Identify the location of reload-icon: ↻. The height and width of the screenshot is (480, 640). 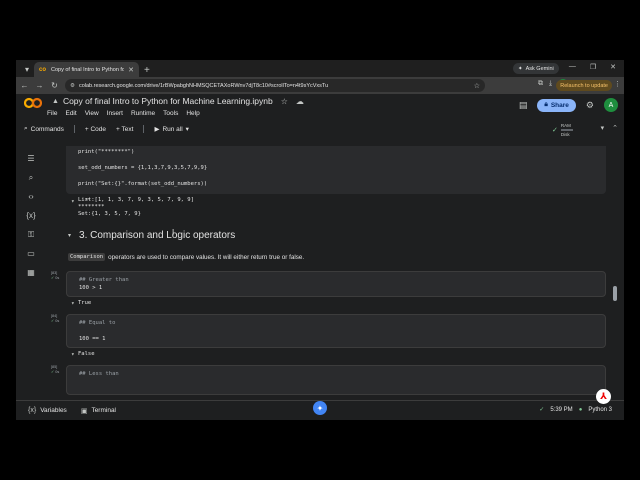
(54, 85).